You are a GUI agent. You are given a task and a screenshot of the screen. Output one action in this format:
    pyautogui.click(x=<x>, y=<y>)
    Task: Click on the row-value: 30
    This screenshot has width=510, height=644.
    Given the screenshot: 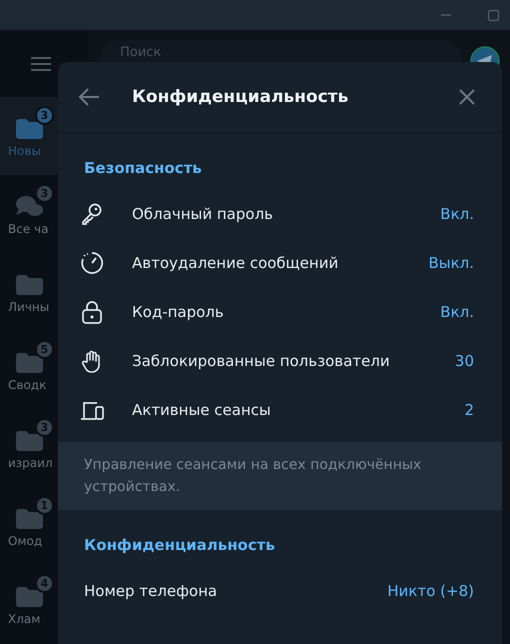 What is the action you would take?
    pyautogui.click(x=464, y=361)
    